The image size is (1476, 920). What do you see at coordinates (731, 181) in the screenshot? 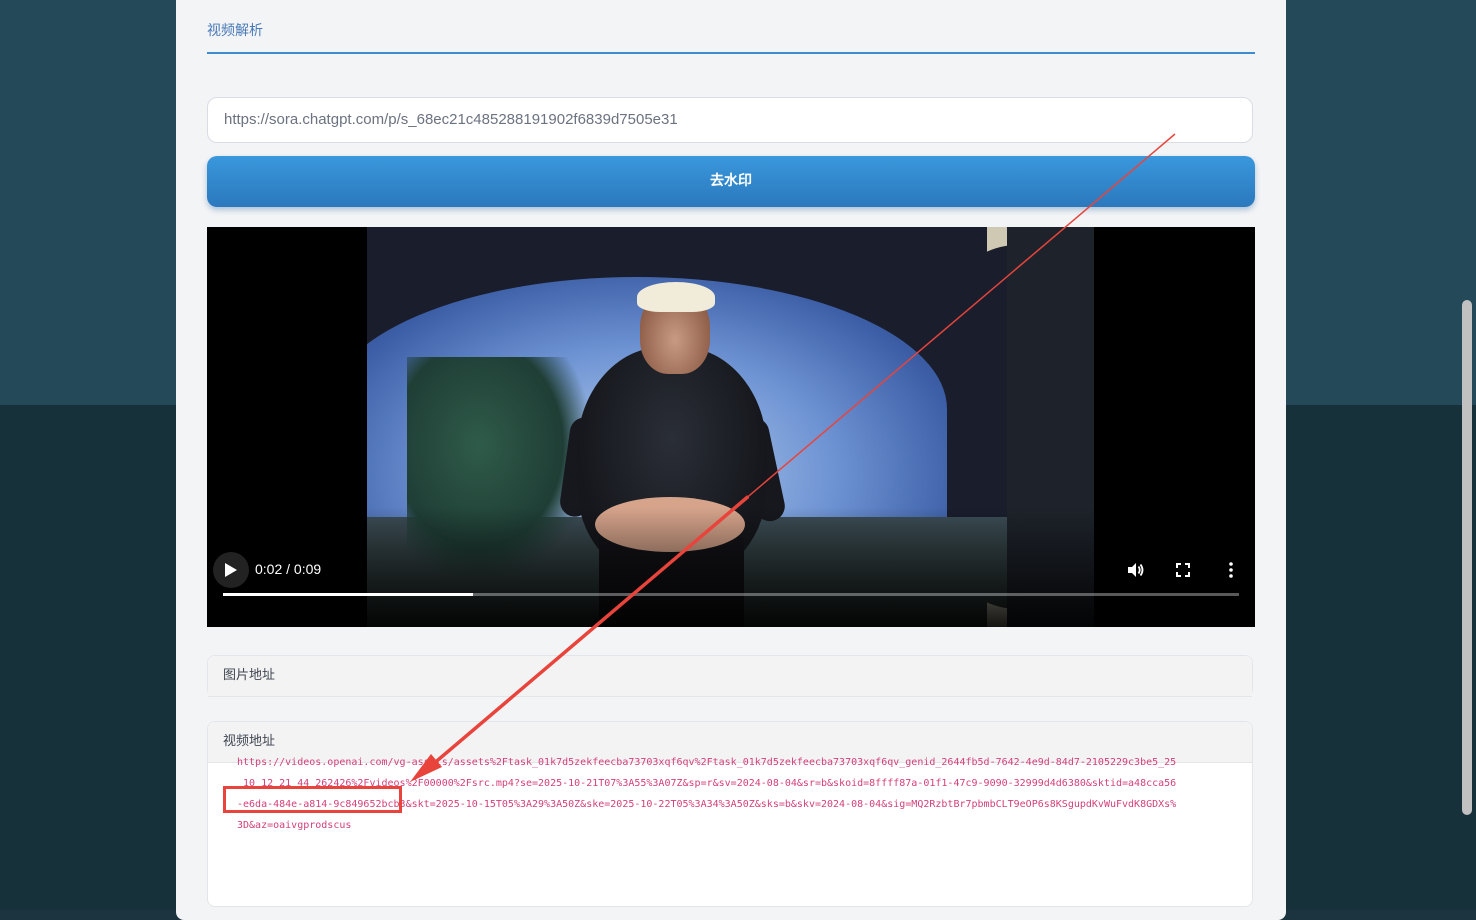
I see `remove-watermark-button: 去水印` at bounding box center [731, 181].